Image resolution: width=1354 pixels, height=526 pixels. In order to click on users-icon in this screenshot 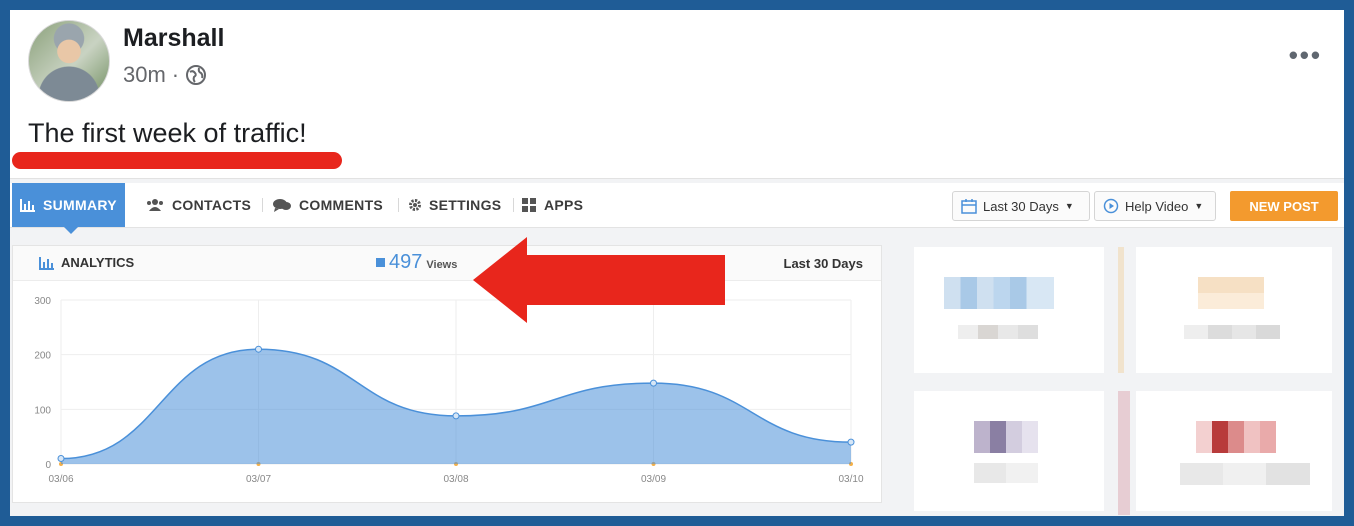, I will do `click(155, 205)`.